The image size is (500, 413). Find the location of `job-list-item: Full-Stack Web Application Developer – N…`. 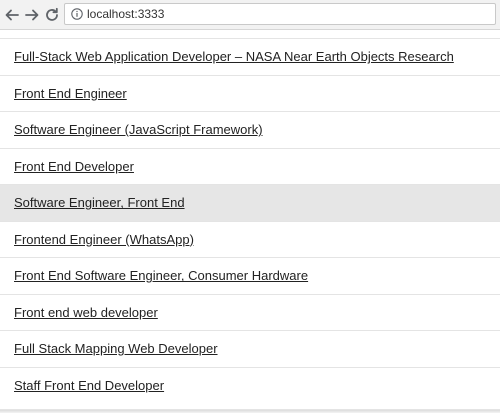

job-list-item: Full-Stack Web Application Developer – N… is located at coordinates (250, 57).